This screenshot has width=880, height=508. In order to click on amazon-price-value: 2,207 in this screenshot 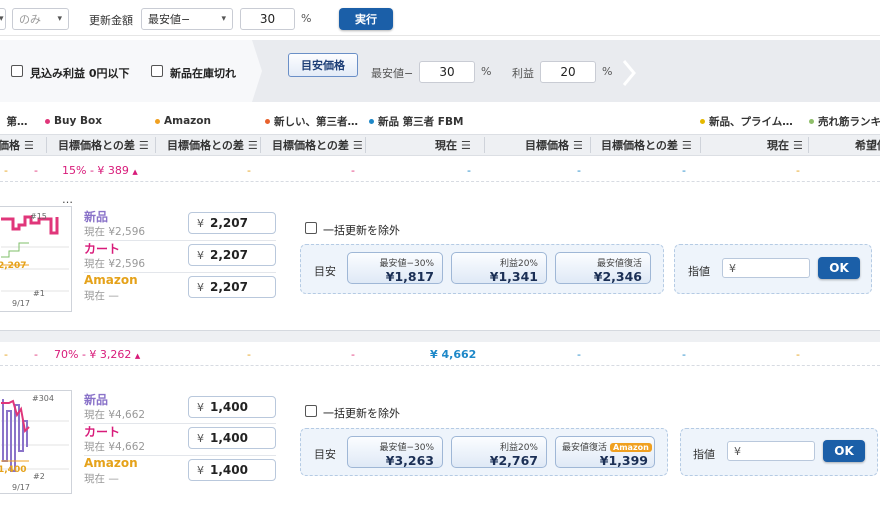, I will do `click(229, 287)`.